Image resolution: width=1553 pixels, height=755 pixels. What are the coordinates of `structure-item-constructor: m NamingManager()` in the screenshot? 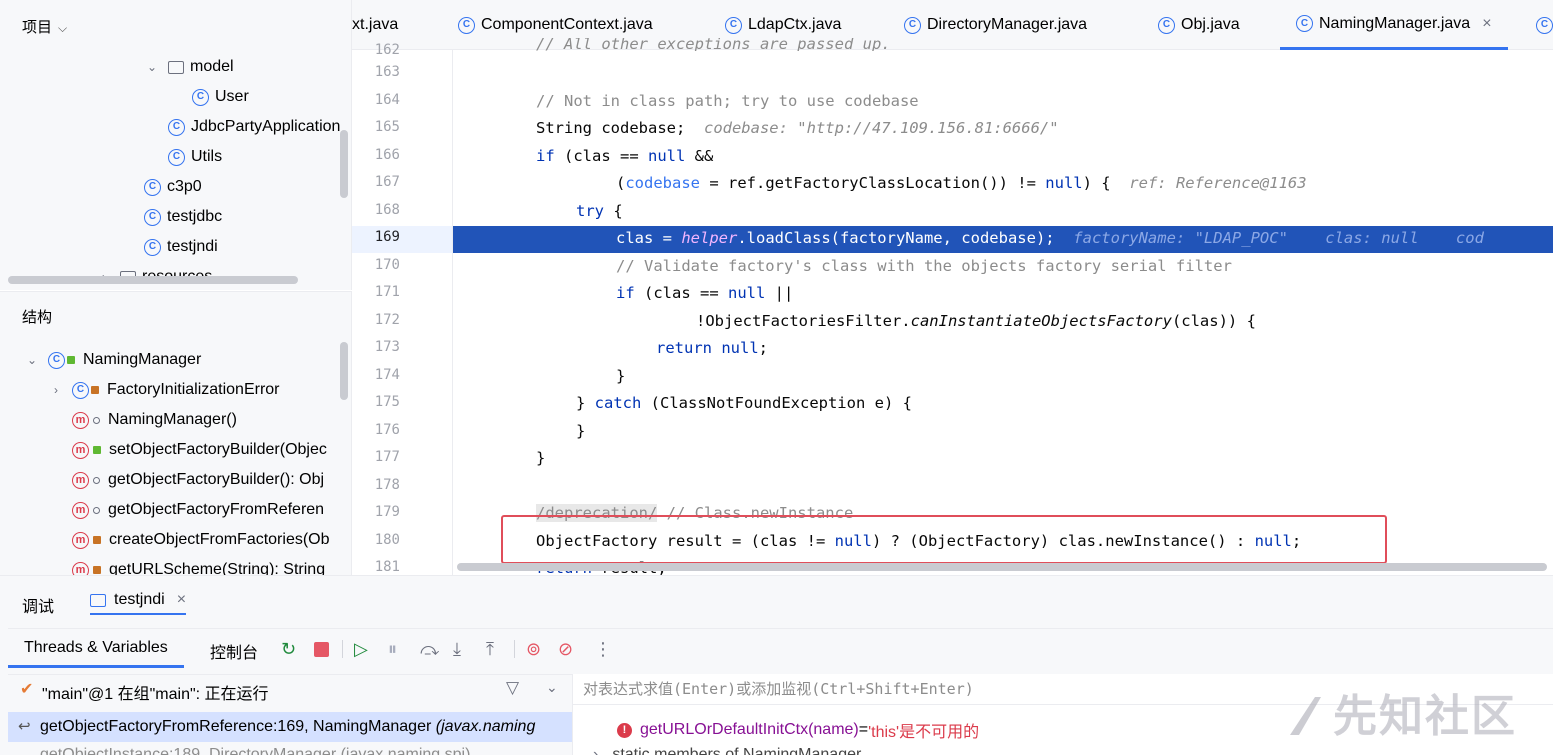 It's located at (154, 420).